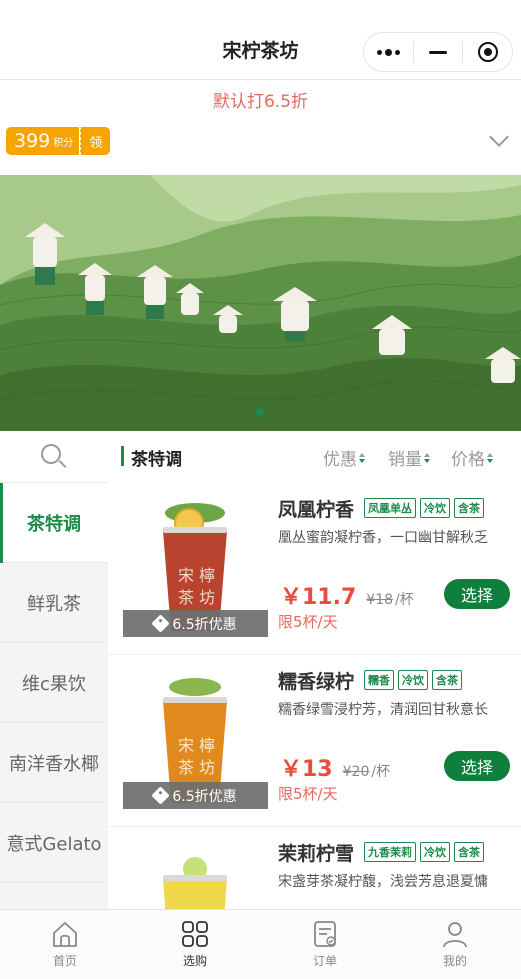 The width and height of the screenshot is (521, 979). I want to click on drink-cup-image, so click(195, 883).